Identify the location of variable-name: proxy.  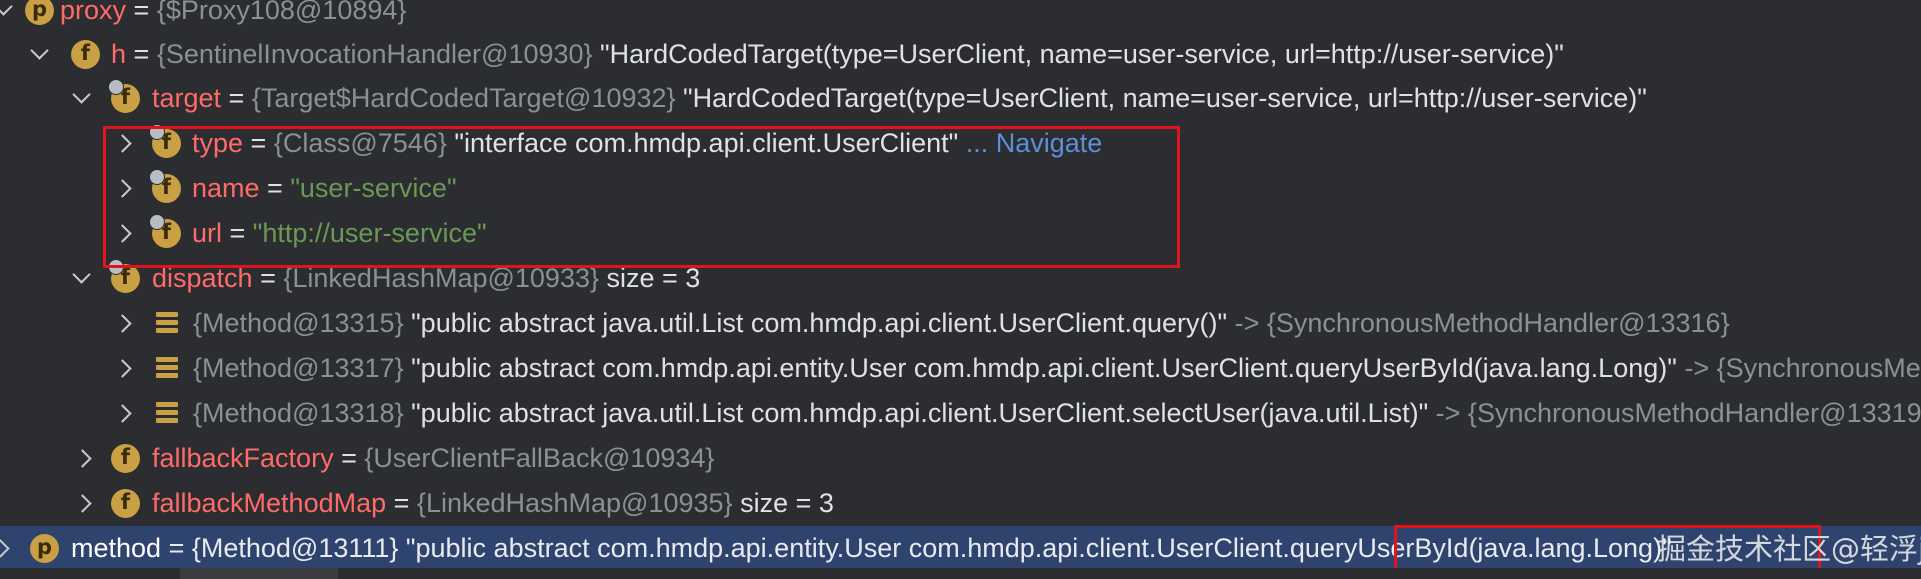
(93, 12).